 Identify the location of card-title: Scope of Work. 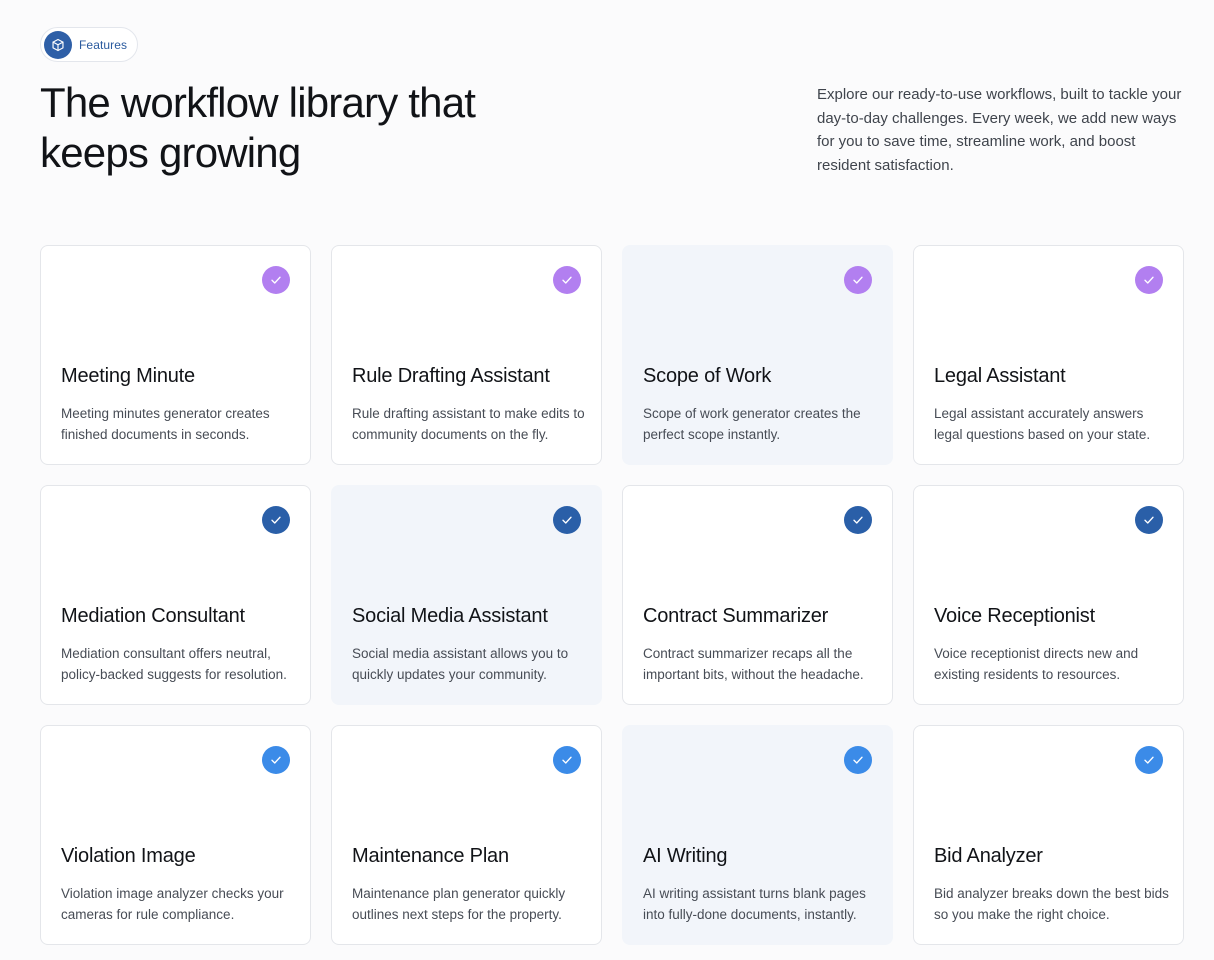
(707, 376).